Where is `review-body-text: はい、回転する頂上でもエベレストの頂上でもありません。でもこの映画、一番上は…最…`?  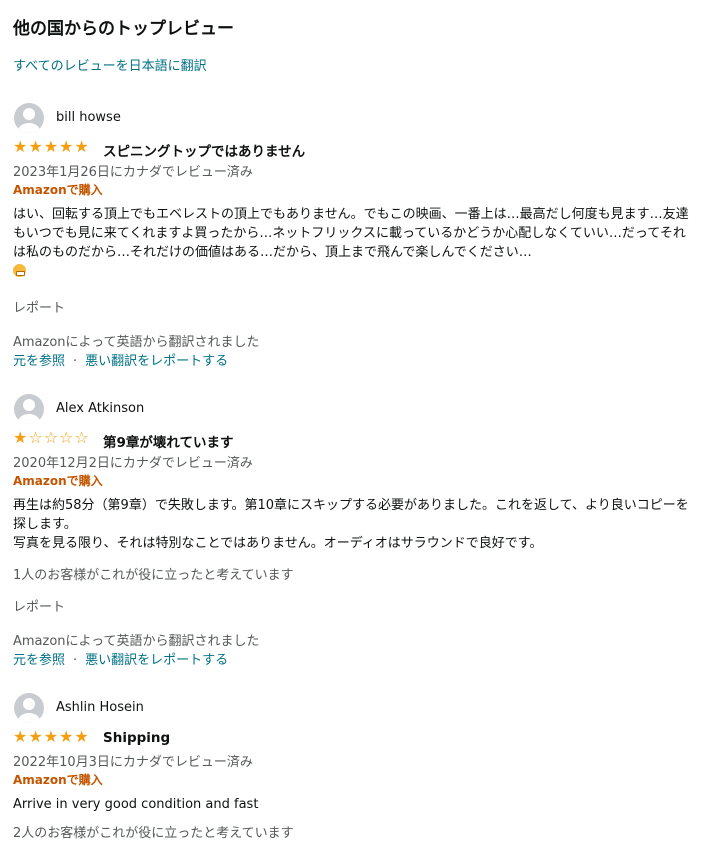 review-body-text: はい、回転する頂上でもエベレストの頂上でもありません。でもこの映画、一番上は…最… is located at coordinates (351, 233).